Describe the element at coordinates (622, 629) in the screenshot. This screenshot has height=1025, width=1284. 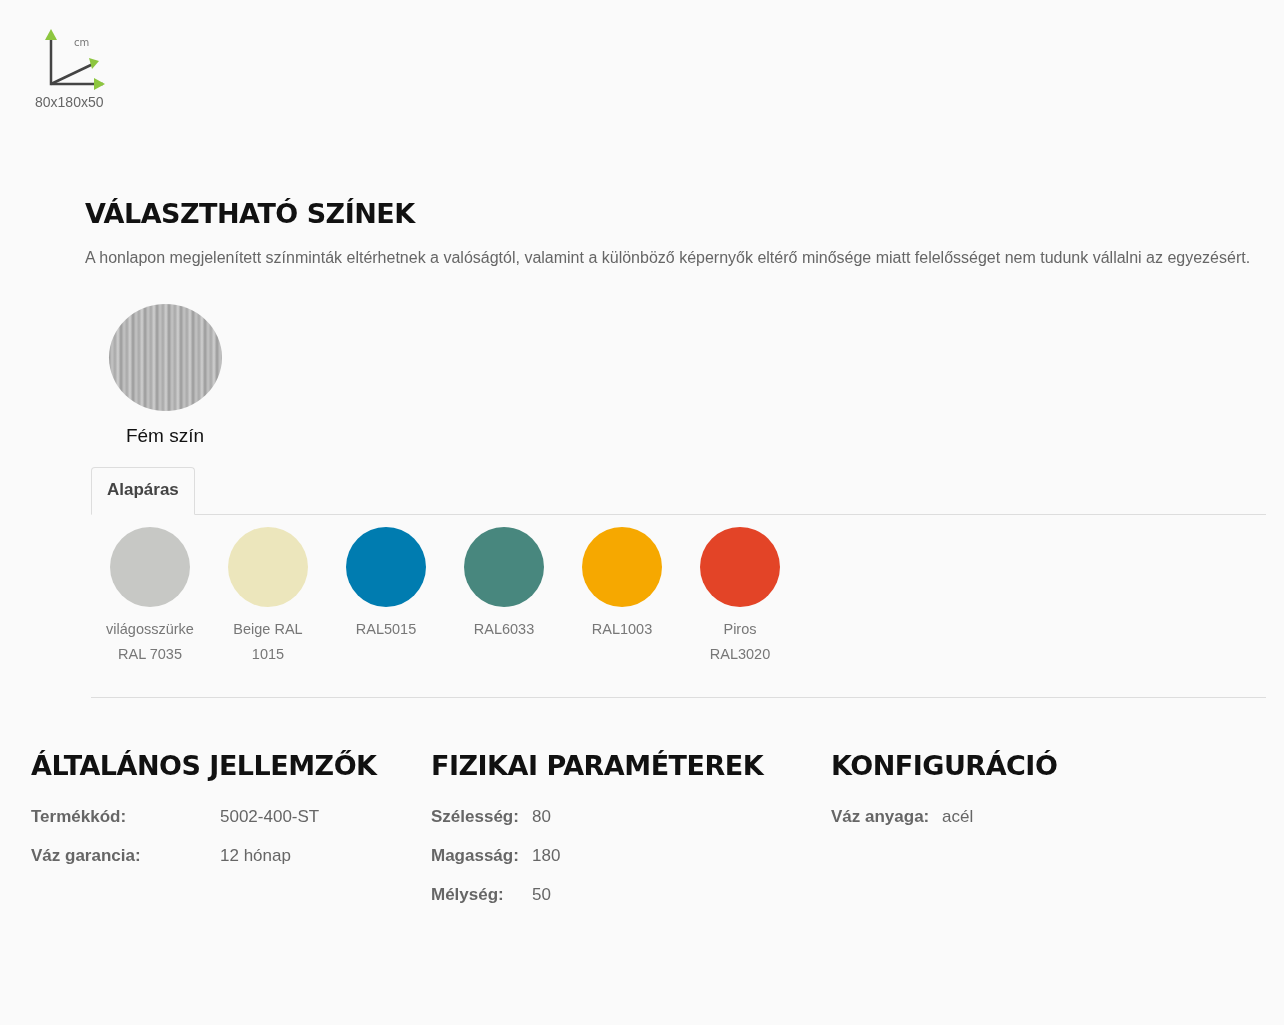
I see `swatch-label: RAL1003` at that location.